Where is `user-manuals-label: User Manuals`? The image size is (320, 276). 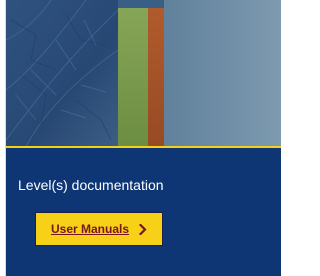
user-manuals-label: User Manuals is located at coordinates (90, 229).